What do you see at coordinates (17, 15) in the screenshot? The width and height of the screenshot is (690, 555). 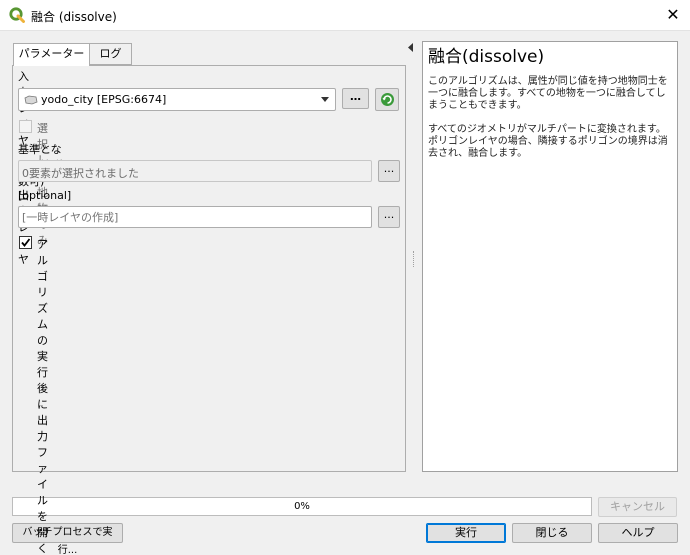 I see `qgis-logo-icon` at bounding box center [17, 15].